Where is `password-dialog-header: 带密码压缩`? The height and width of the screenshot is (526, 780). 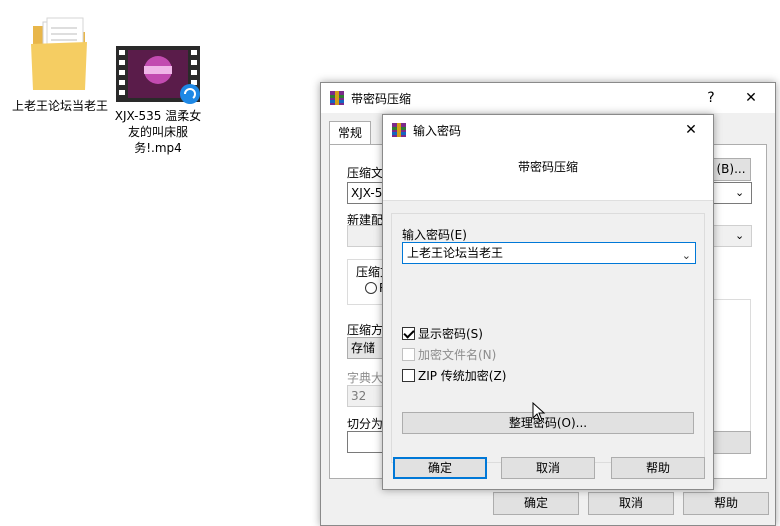
password-dialog-header: 带密码压缩 is located at coordinates (548, 173).